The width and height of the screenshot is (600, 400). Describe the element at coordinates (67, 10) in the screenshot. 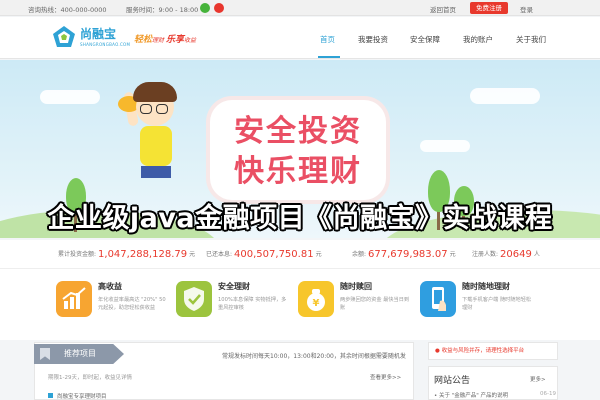

I see `hotline-text: 咨询热线：400-000-0000` at that location.